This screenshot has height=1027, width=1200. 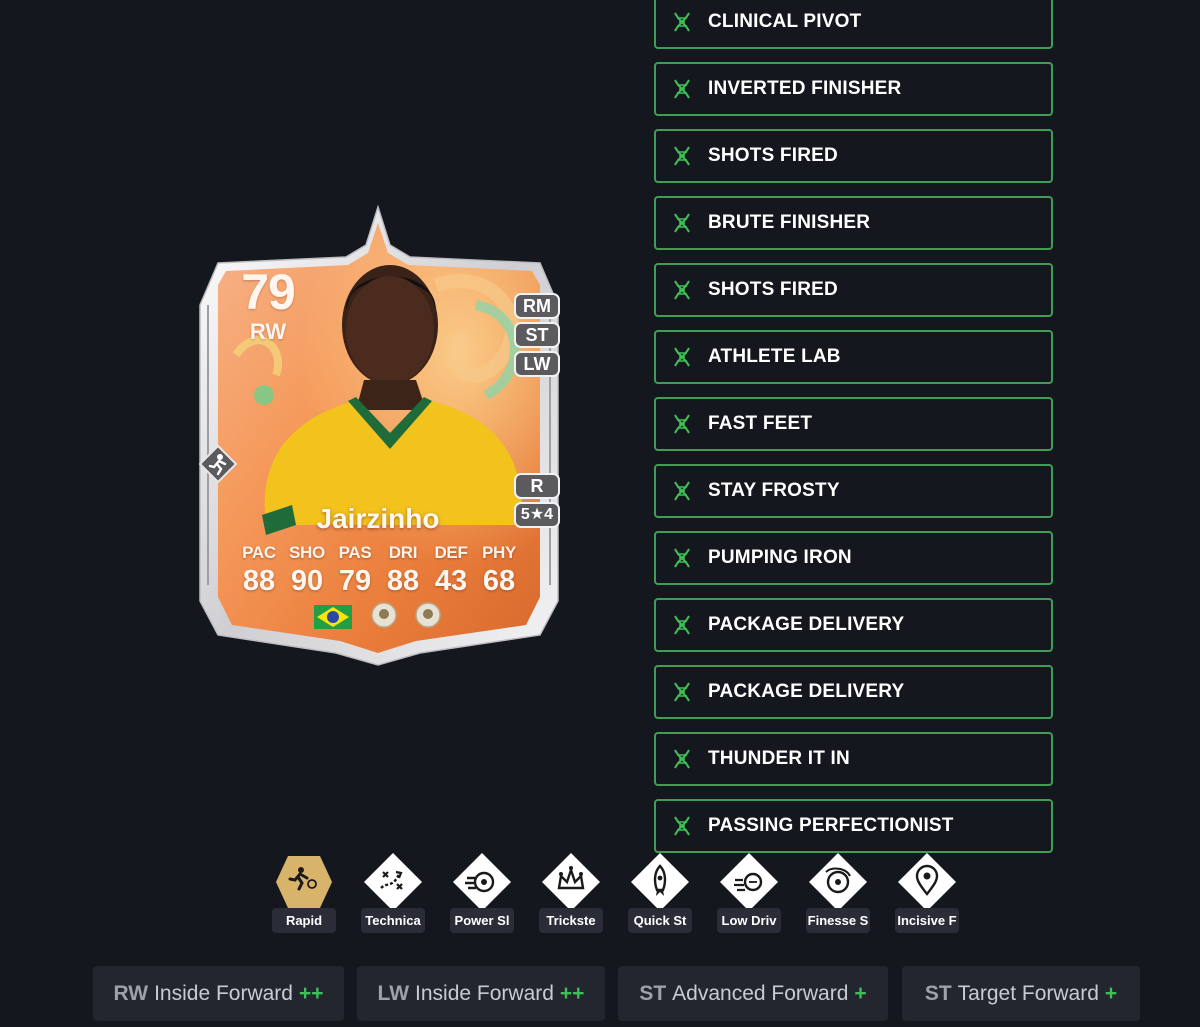 What do you see at coordinates (774, 490) in the screenshot?
I see `evolution-label: STAY FROSTY` at bounding box center [774, 490].